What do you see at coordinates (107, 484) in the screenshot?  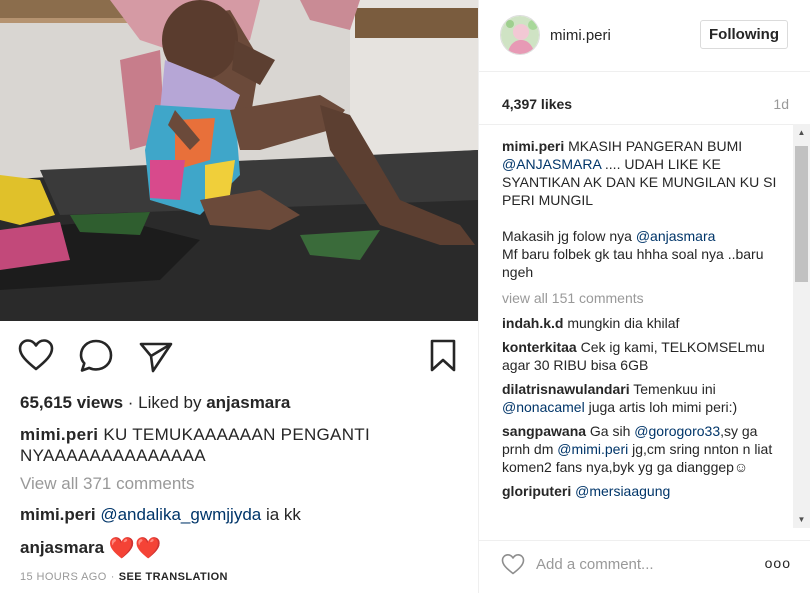 I see `mobile-view-all-comments: View all 371 comments` at bounding box center [107, 484].